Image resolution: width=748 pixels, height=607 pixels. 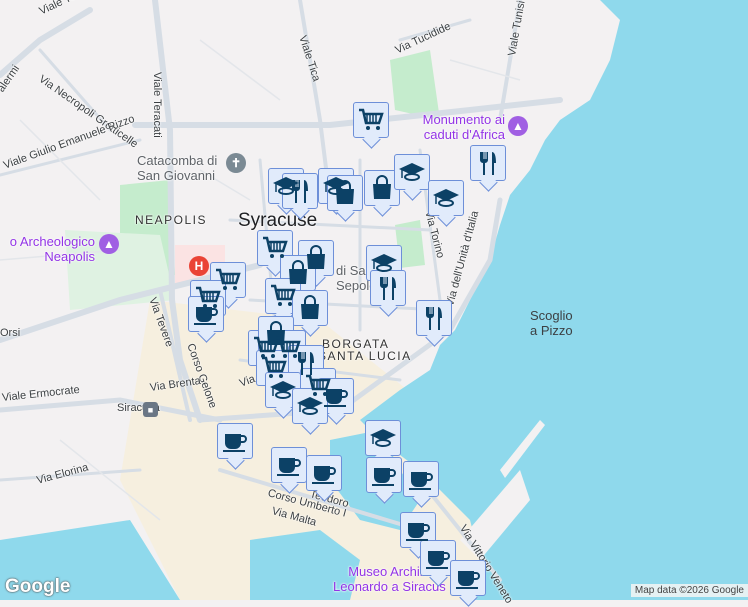 I want to click on poi-monumento: Monumento ai caduti d'Africa, so click(x=457, y=127).